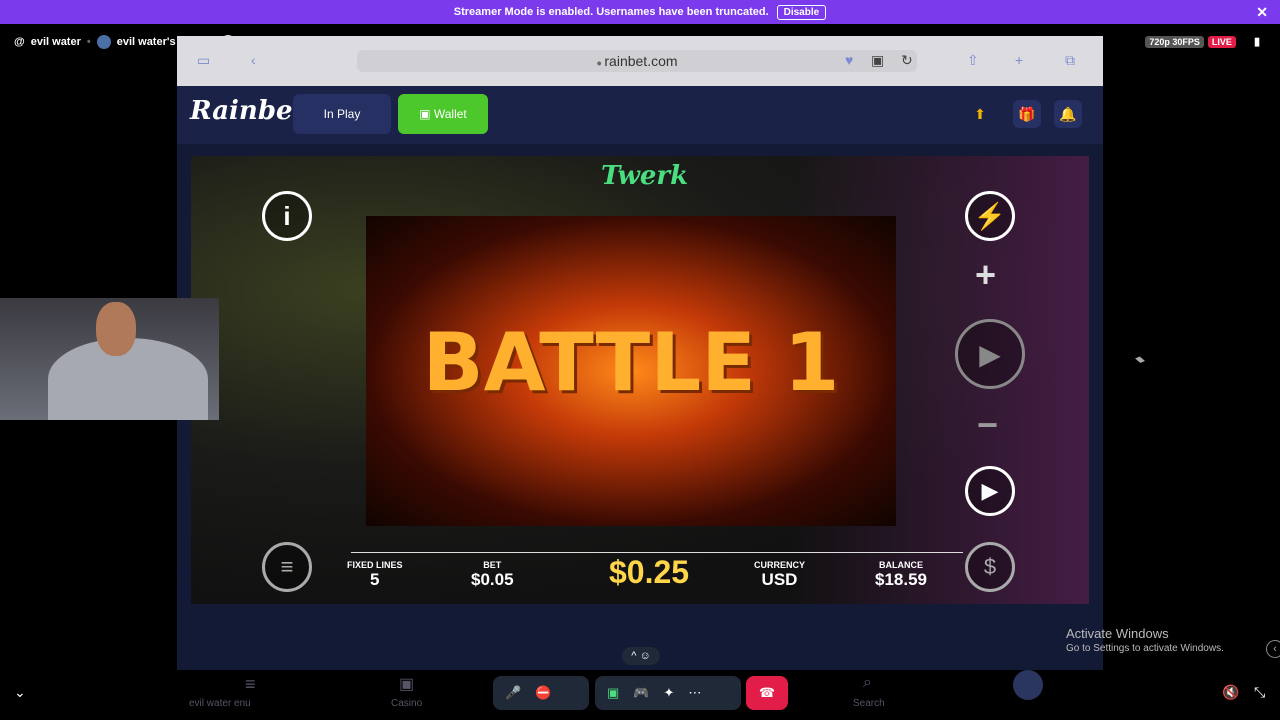  What do you see at coordinates (103, 42) in the screenshot?
I see `avatar` at bounding box center [103, 42].